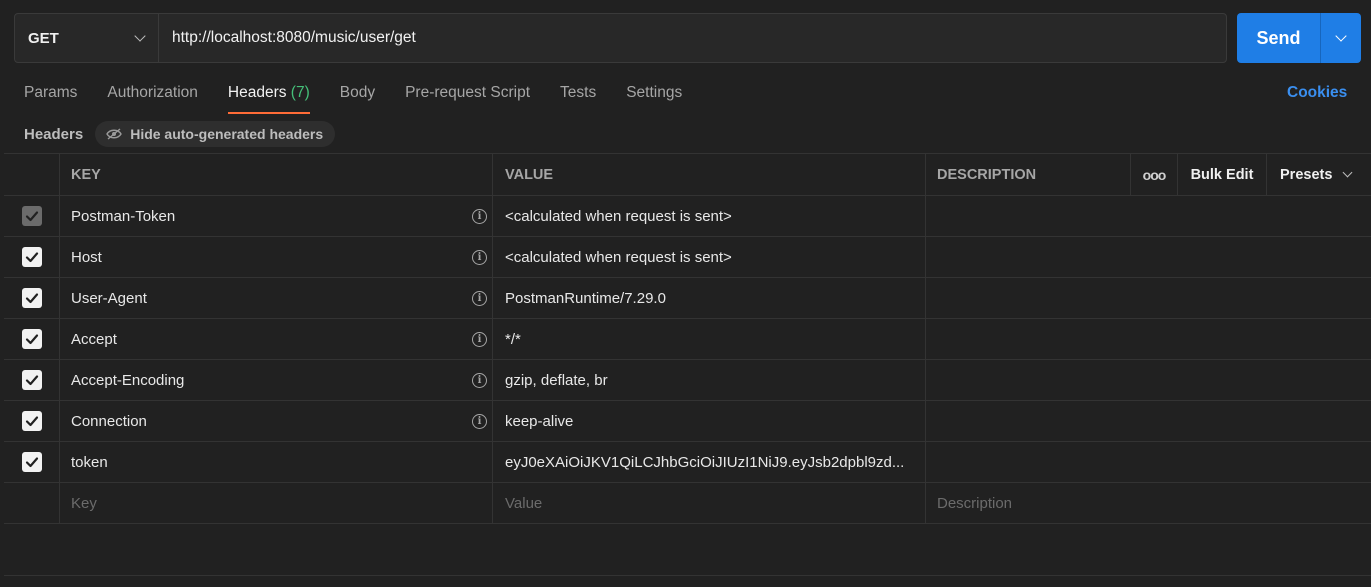 Image resolution: width=1371 pixels, height=587 pixels. Describe the element at coordinates (276, 257) in the screenshot. I see `key-cell: Host i` at that location.